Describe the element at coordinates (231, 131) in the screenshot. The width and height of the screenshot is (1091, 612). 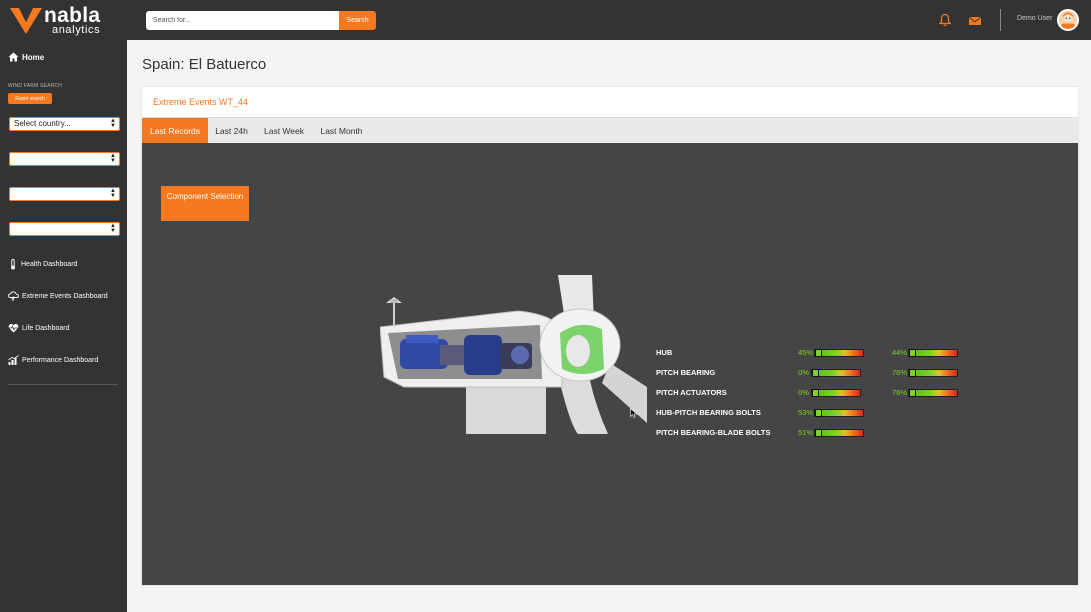
I see `tab-last-24h: Last 24h` at that location.